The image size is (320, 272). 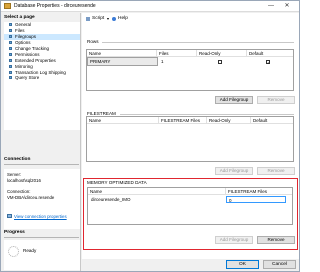 What do you see at coordinates (150, 6) in the screenshot?
I see `title-bar: Database Properties - dirceuresende — ✕` at bounding box center [150, 6].